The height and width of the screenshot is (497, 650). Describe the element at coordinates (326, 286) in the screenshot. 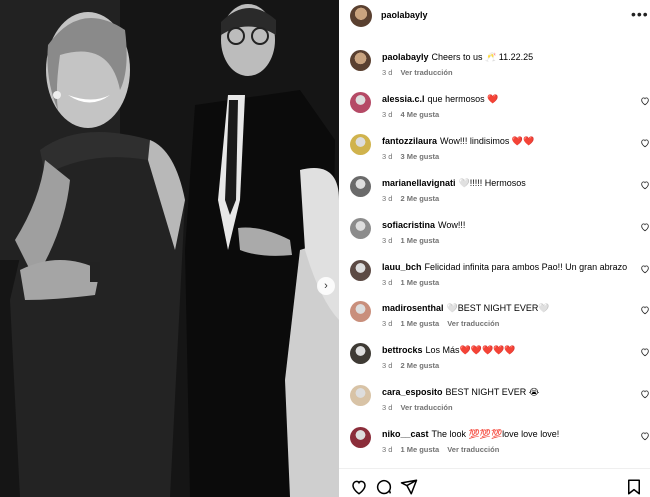

I see `chevron-right-icon: ›` at that location.